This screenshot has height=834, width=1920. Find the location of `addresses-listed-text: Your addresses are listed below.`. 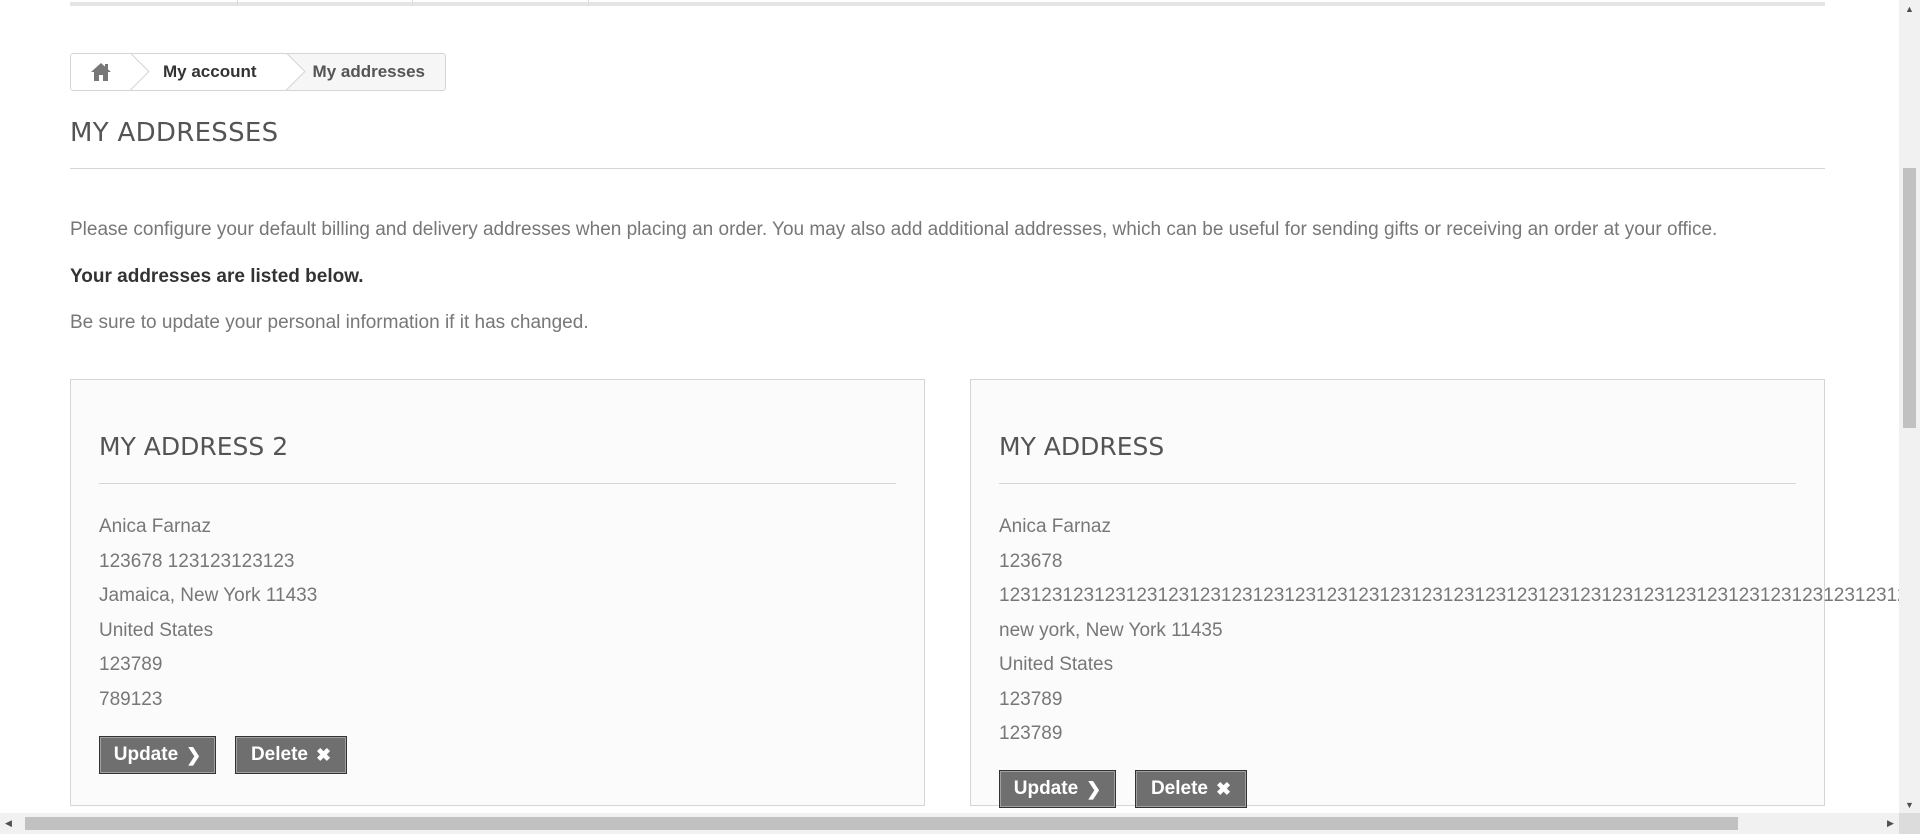

addresses-listed-text: Your addresses are listed below. is located at coordinates (217, 276).